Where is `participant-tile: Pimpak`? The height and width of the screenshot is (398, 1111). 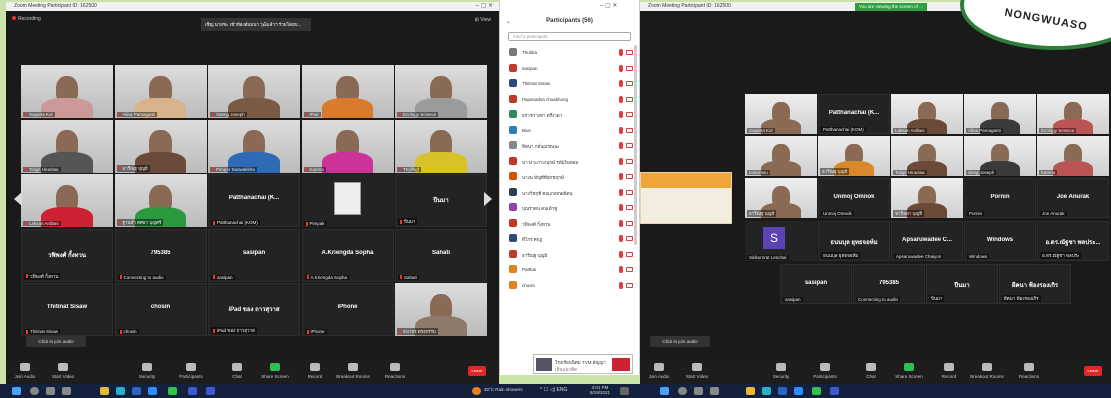
participant-tile: Pimpak is located at coordinates (347, 200).